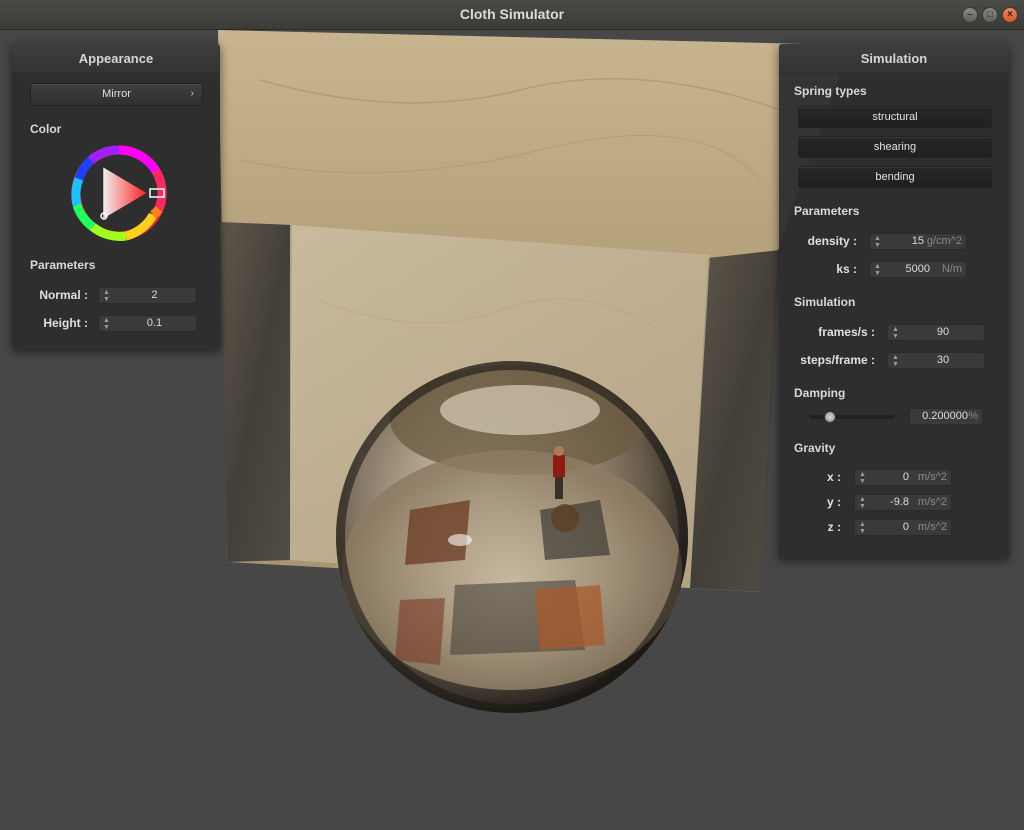  I want to click on density-value: 15, so click(917, 241).